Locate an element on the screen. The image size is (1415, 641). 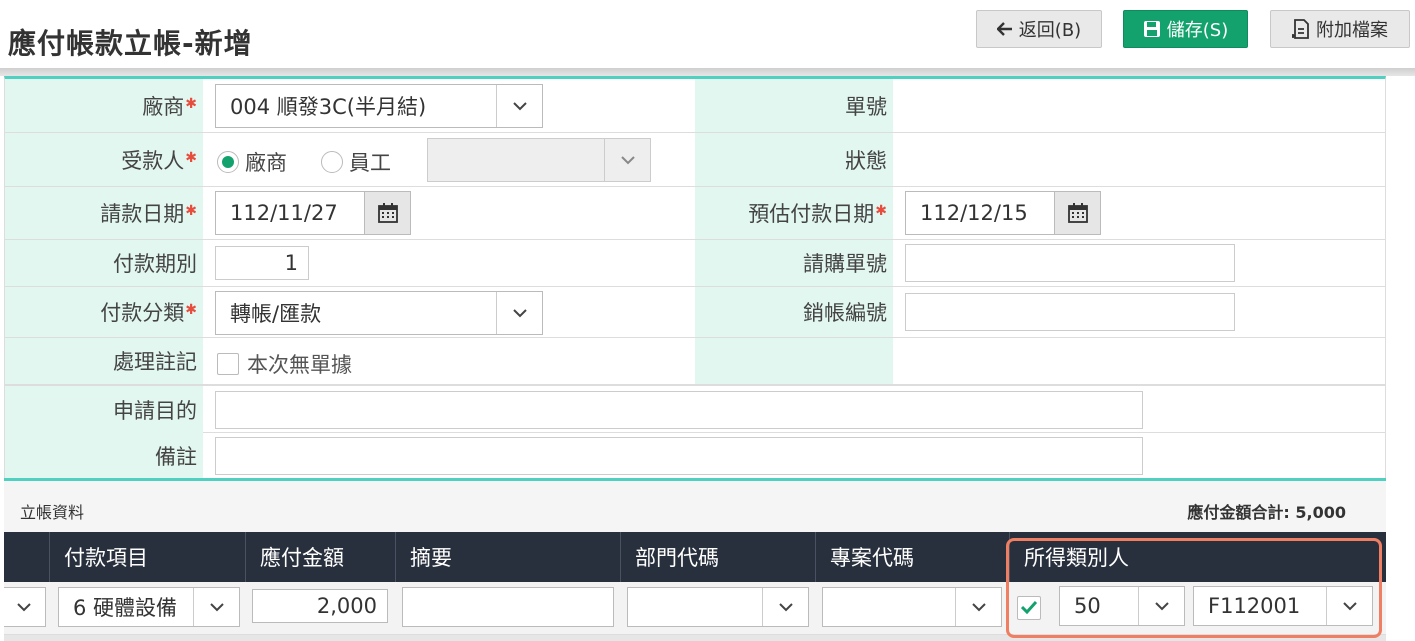
income-type-value: 50 is located at coordinates (1087, 606).